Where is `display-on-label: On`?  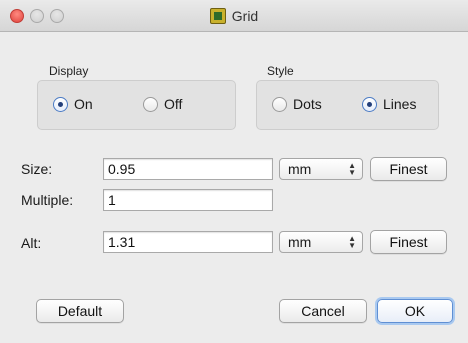
display-on-label: On is located at coordinates (83, 104).